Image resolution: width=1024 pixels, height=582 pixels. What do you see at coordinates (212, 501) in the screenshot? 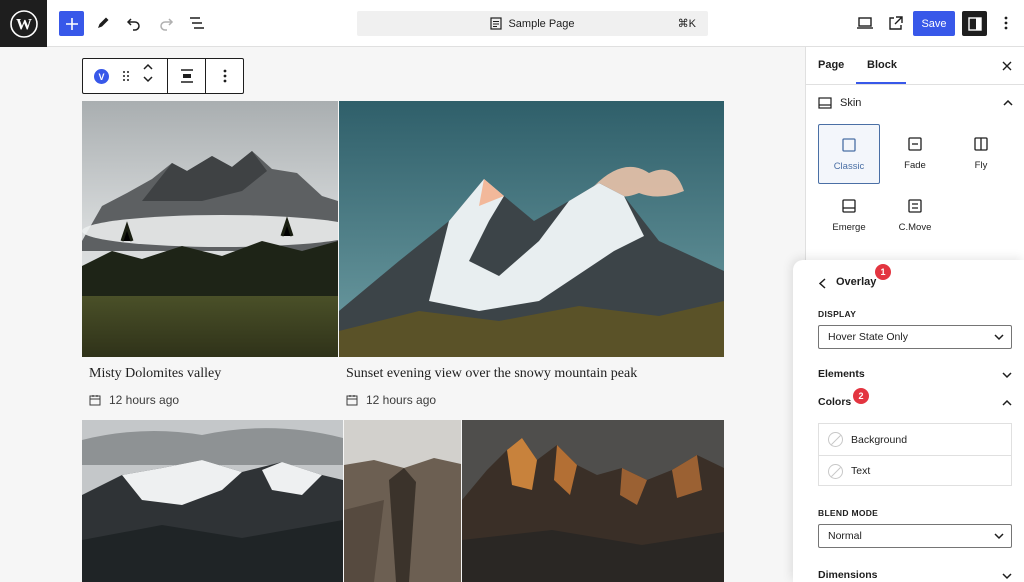
I see `post-image-snowy-ridge` at bounding box center [212, 501].